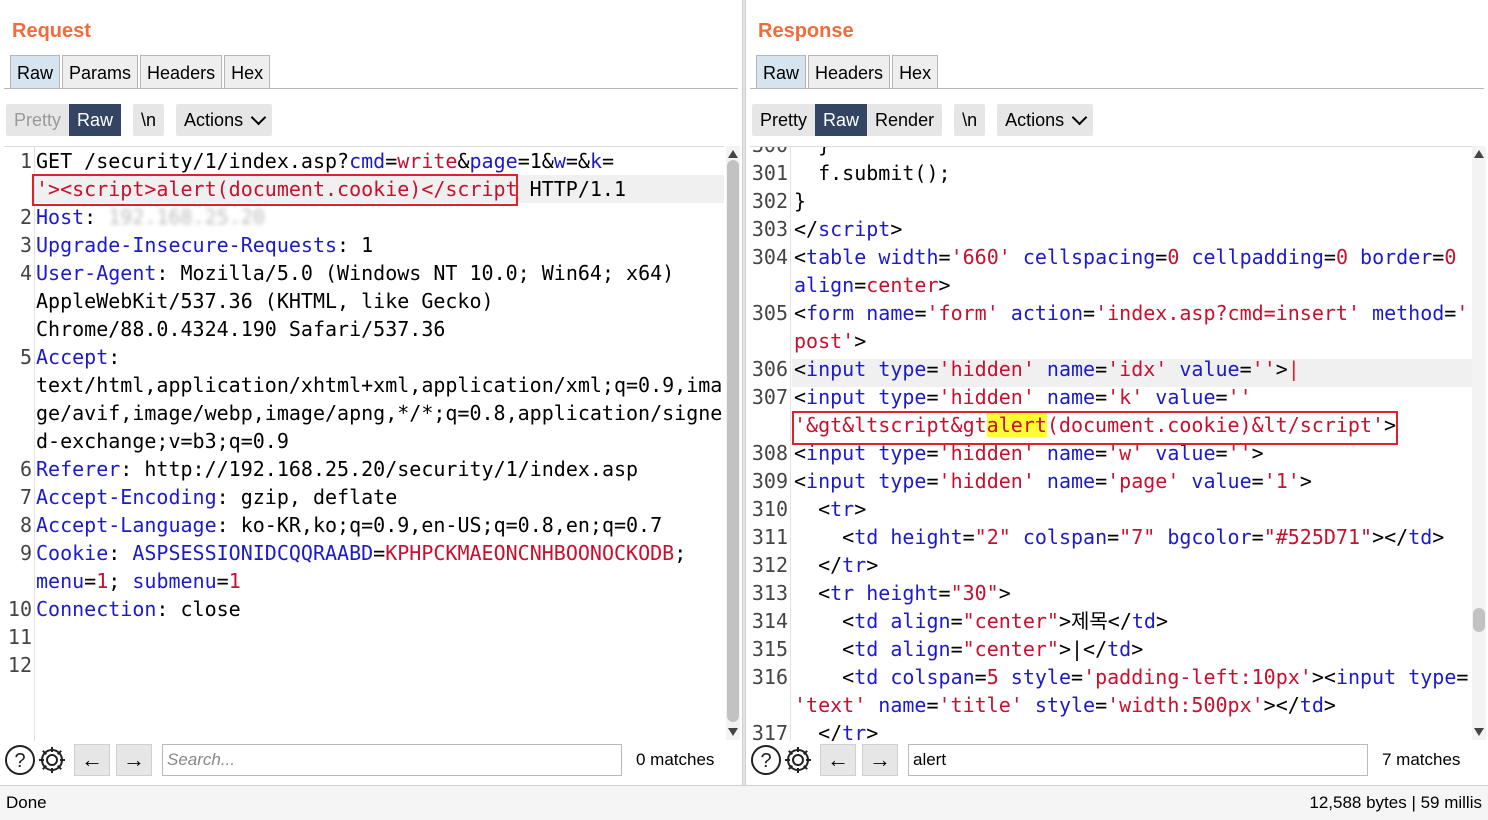  What do you see at coordinates (1479, 443) in the screenshot?
I see `response-scrollbar` at bounding box center [1479, 443].